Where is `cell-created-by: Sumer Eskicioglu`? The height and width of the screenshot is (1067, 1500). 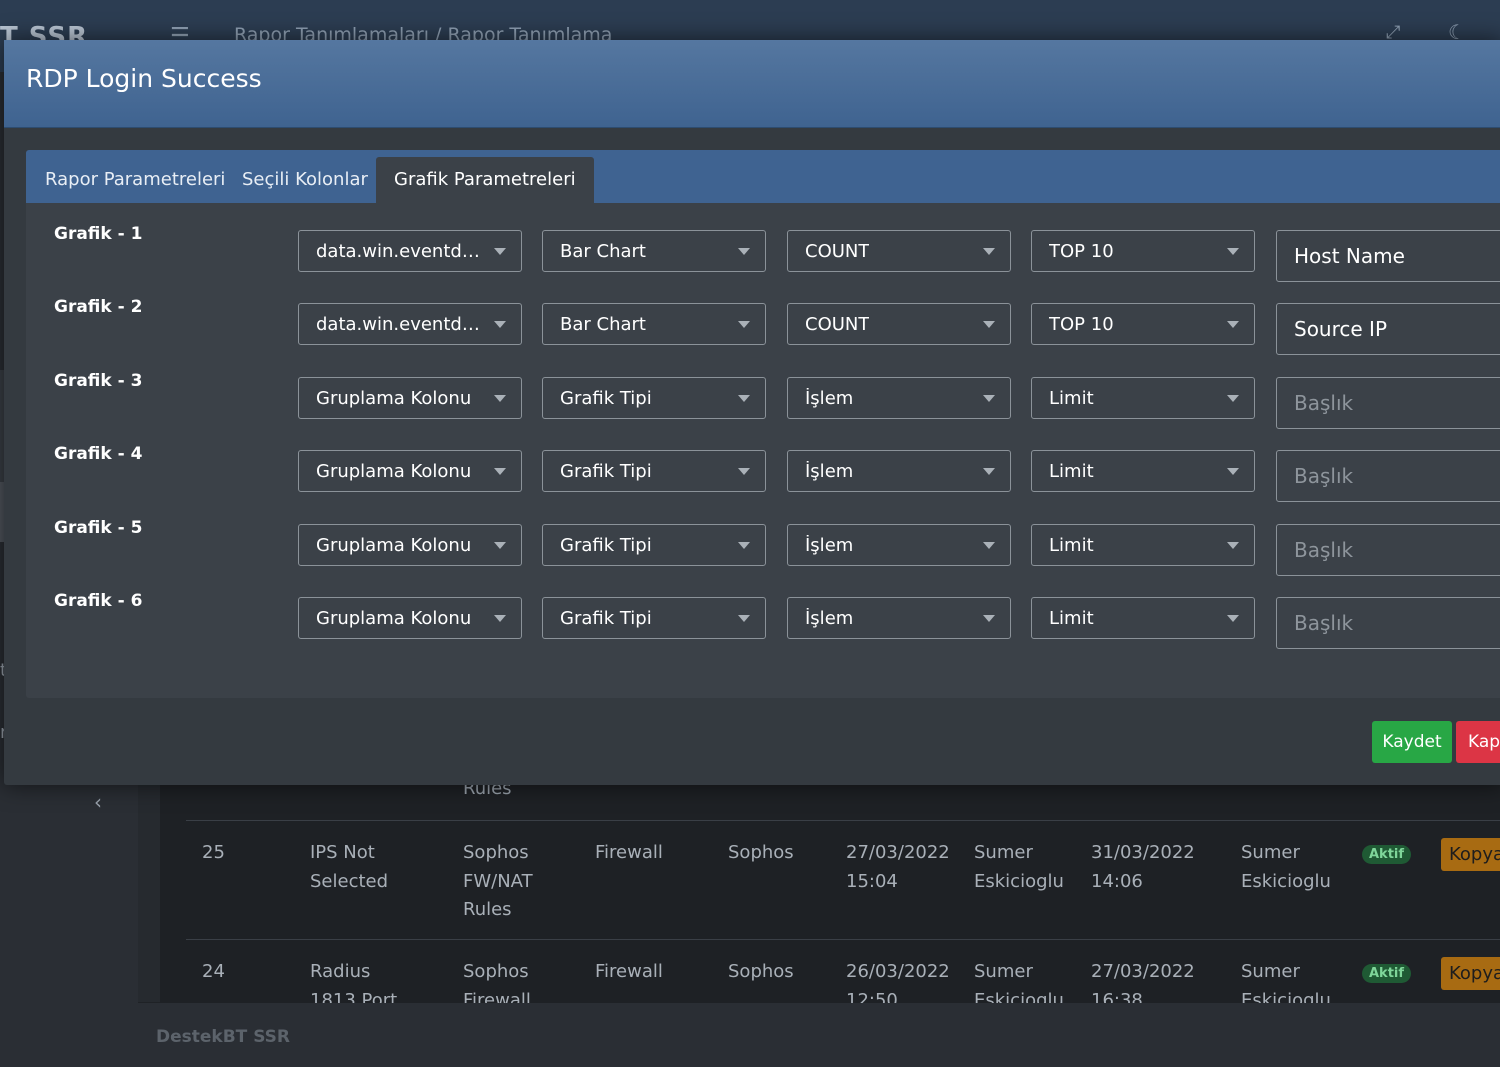
cell-created-by: Sumer Eskicioglu is located at coordinates (1019, 982).